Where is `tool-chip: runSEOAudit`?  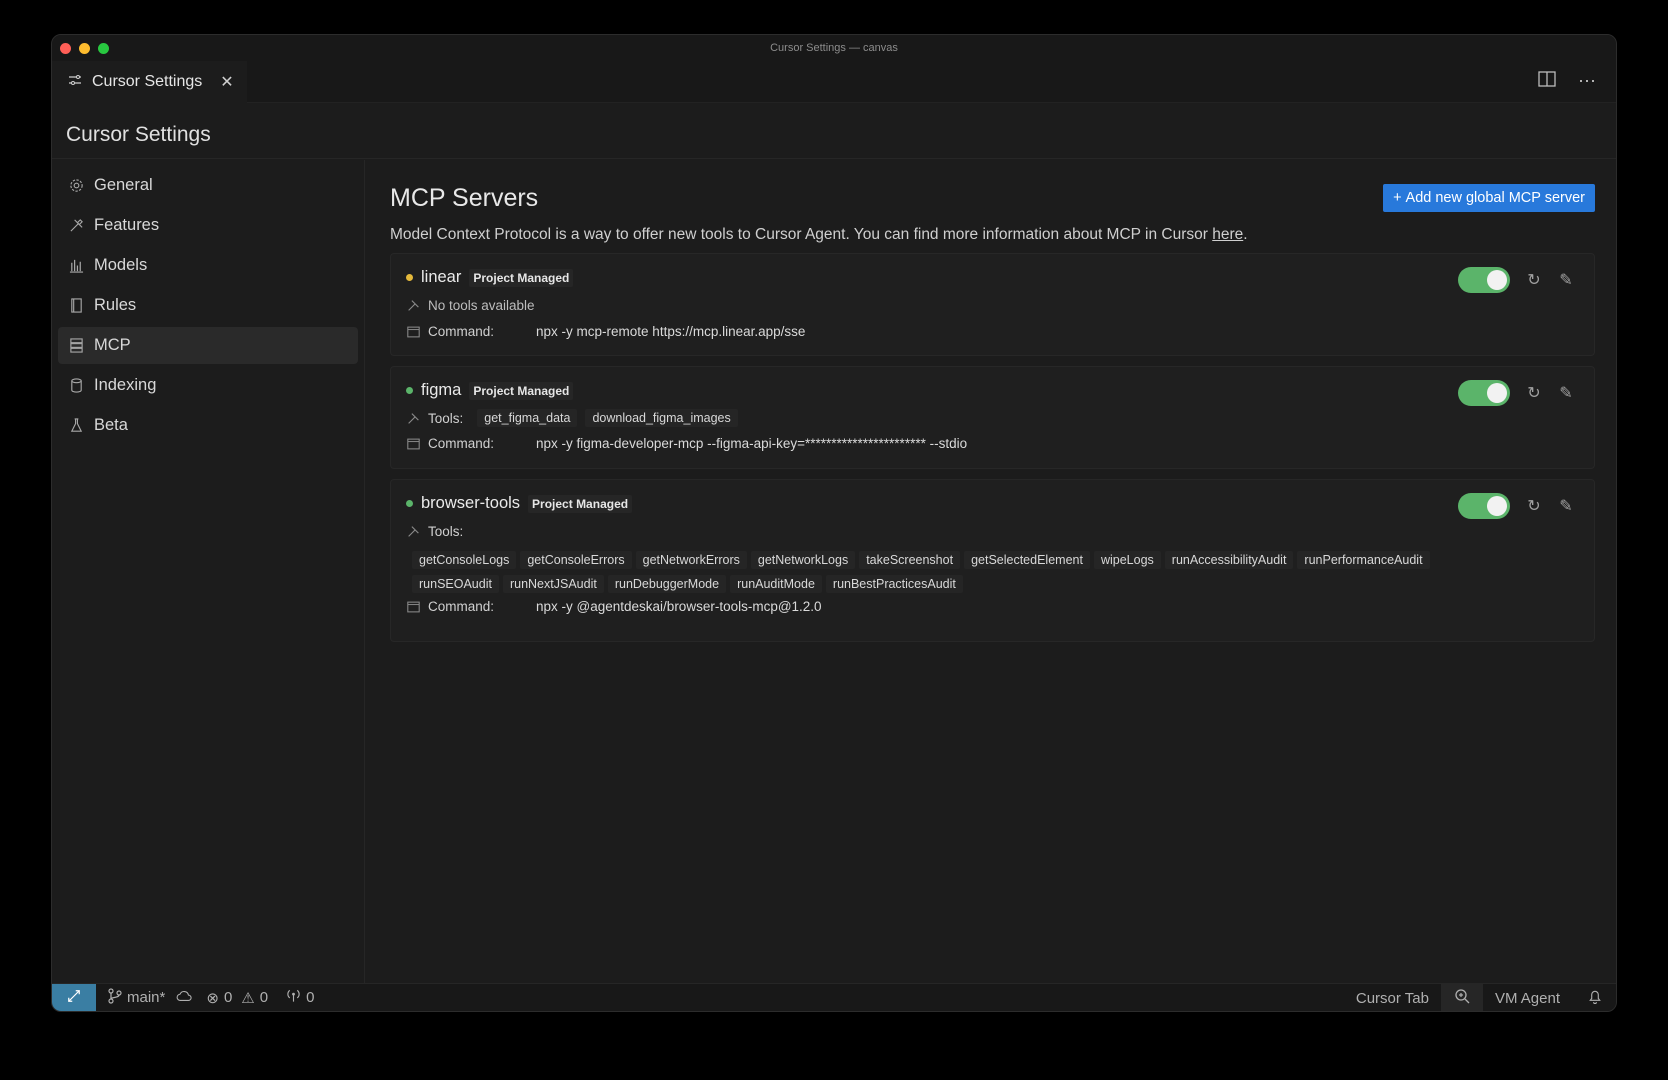
tool-chip: runSEOAudit is located at coordinates (455, 584).